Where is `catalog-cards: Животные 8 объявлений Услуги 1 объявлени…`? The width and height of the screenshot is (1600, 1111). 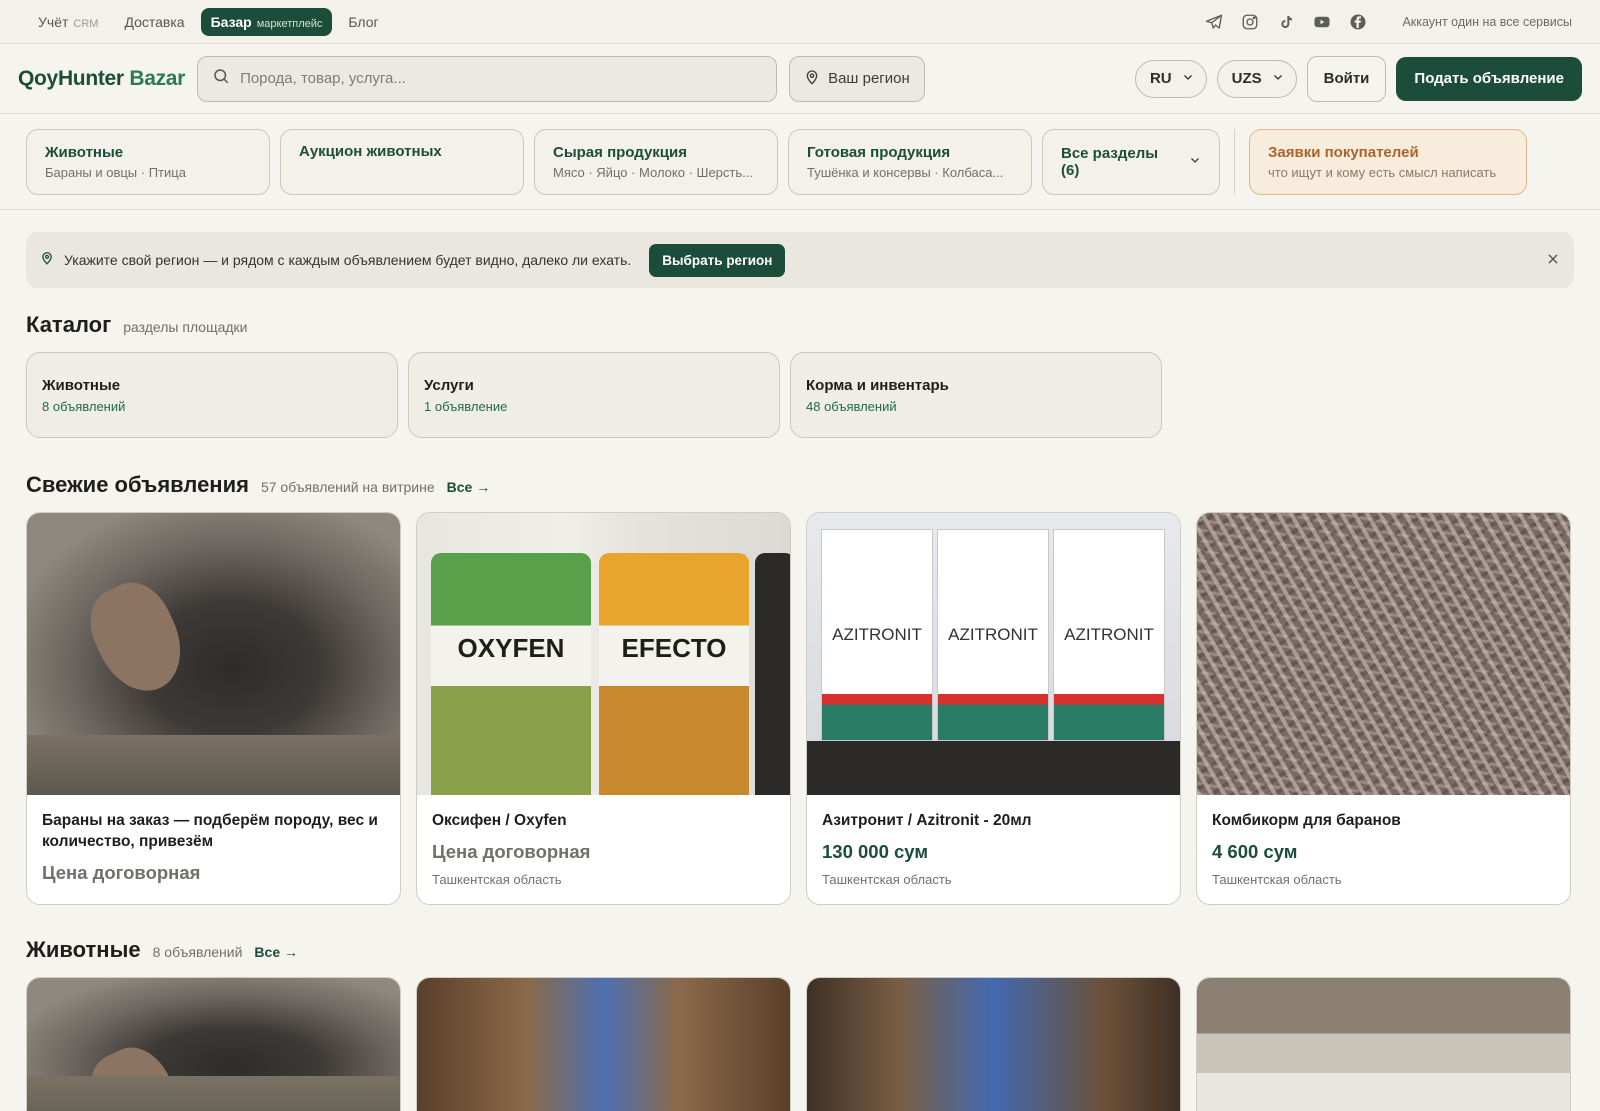 catalog-cards: Животные 8 объявлений Услуги 1 объявлени… is located at coordinates (800, 395).